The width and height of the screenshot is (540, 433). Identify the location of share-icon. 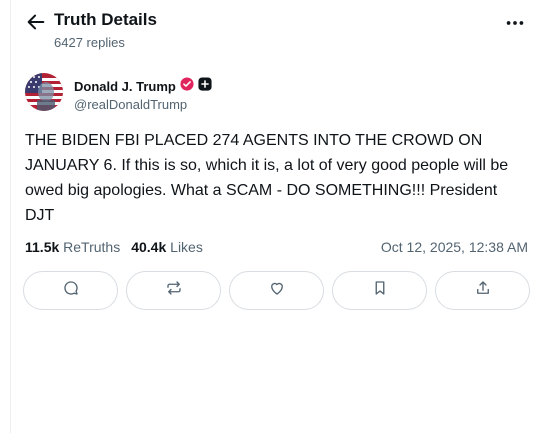
(483, 290).